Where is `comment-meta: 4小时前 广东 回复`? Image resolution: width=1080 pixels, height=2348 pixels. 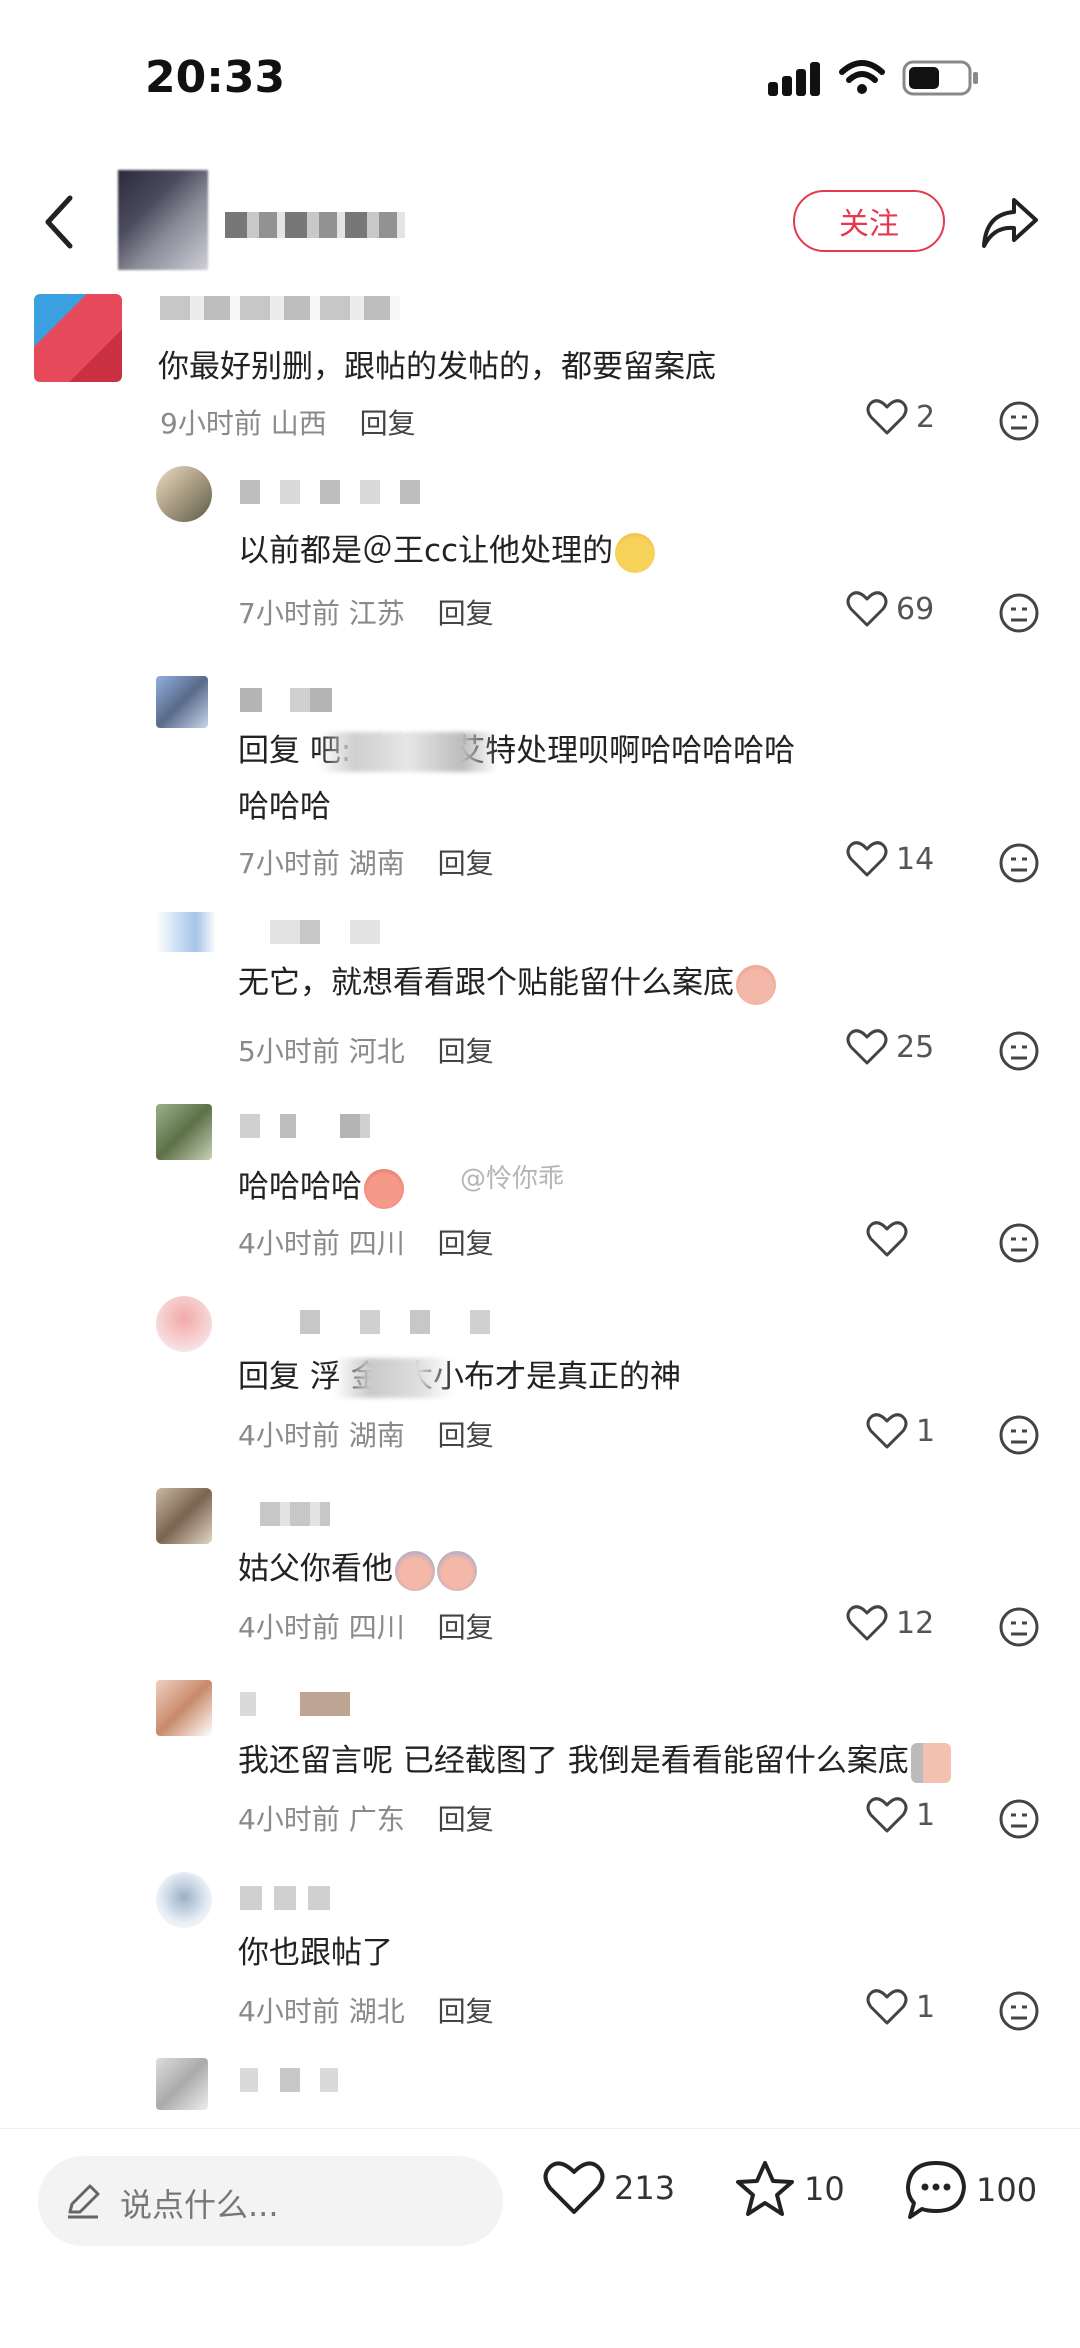 comment-meta: 4小时前 广东 回复 is located at coordinates (366, 1818).